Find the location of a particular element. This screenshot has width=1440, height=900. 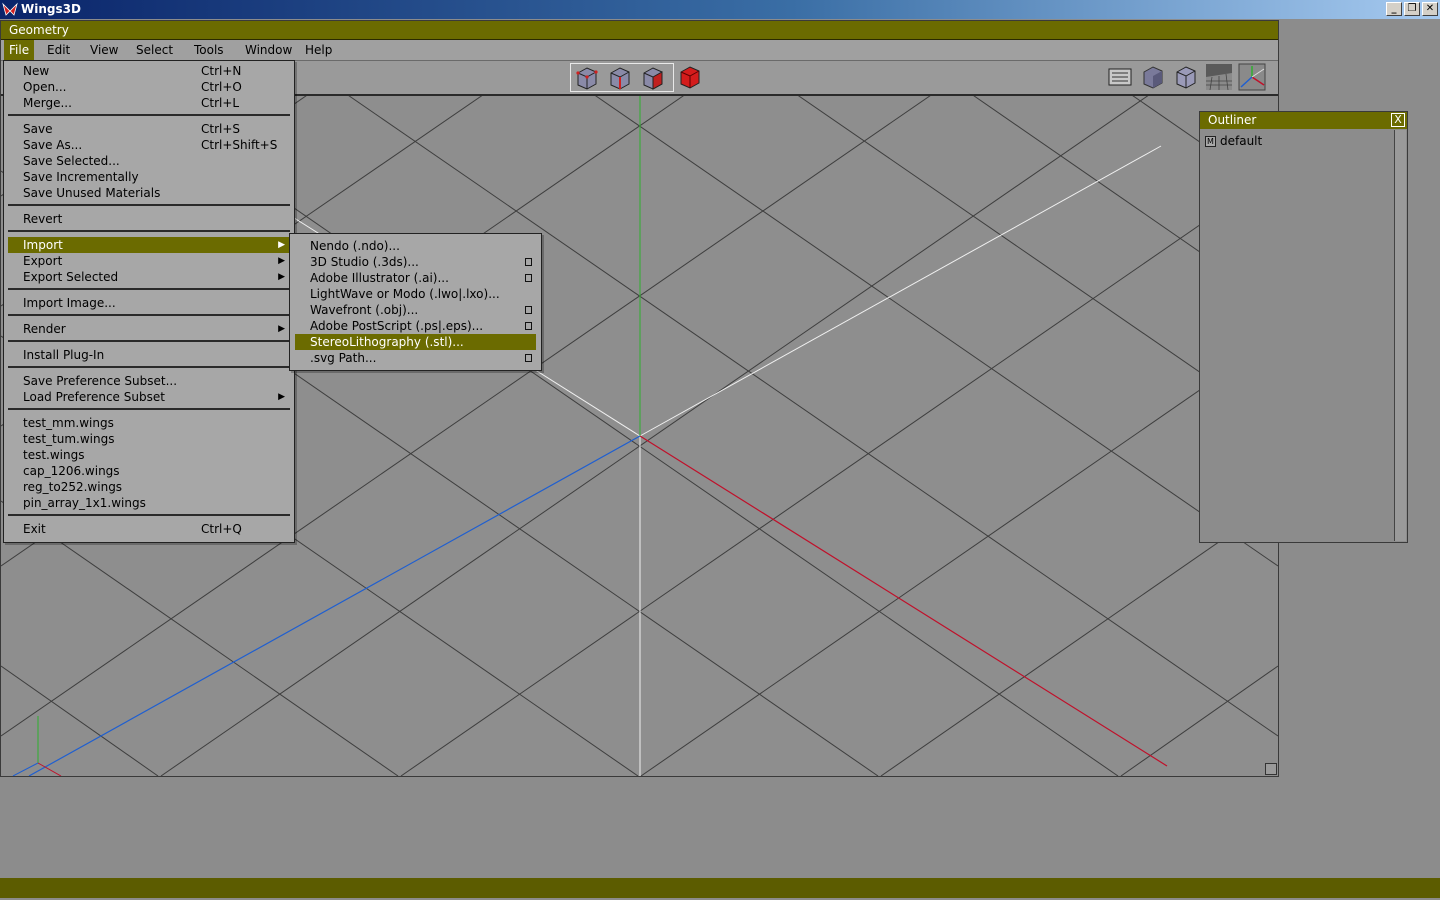

view-buttons-group is located at coordinates (1186, 77).